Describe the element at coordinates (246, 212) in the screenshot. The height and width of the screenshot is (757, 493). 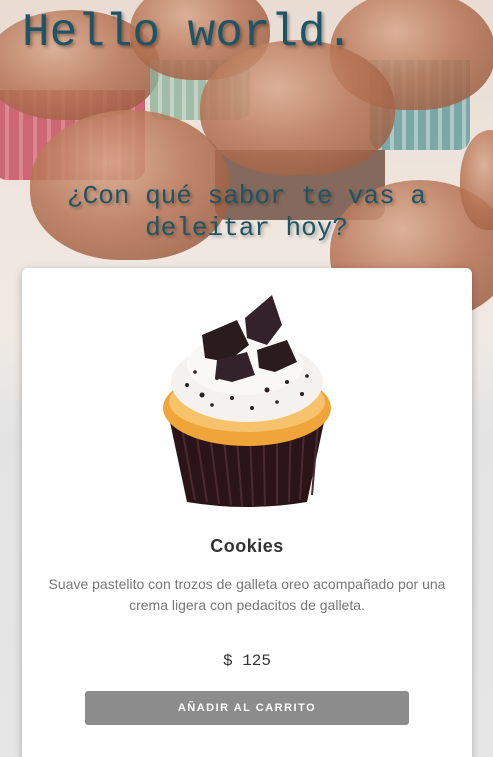
I see `page-subtitle: ¿Con qué sabor te vas a deleitar hoy?` at that location.